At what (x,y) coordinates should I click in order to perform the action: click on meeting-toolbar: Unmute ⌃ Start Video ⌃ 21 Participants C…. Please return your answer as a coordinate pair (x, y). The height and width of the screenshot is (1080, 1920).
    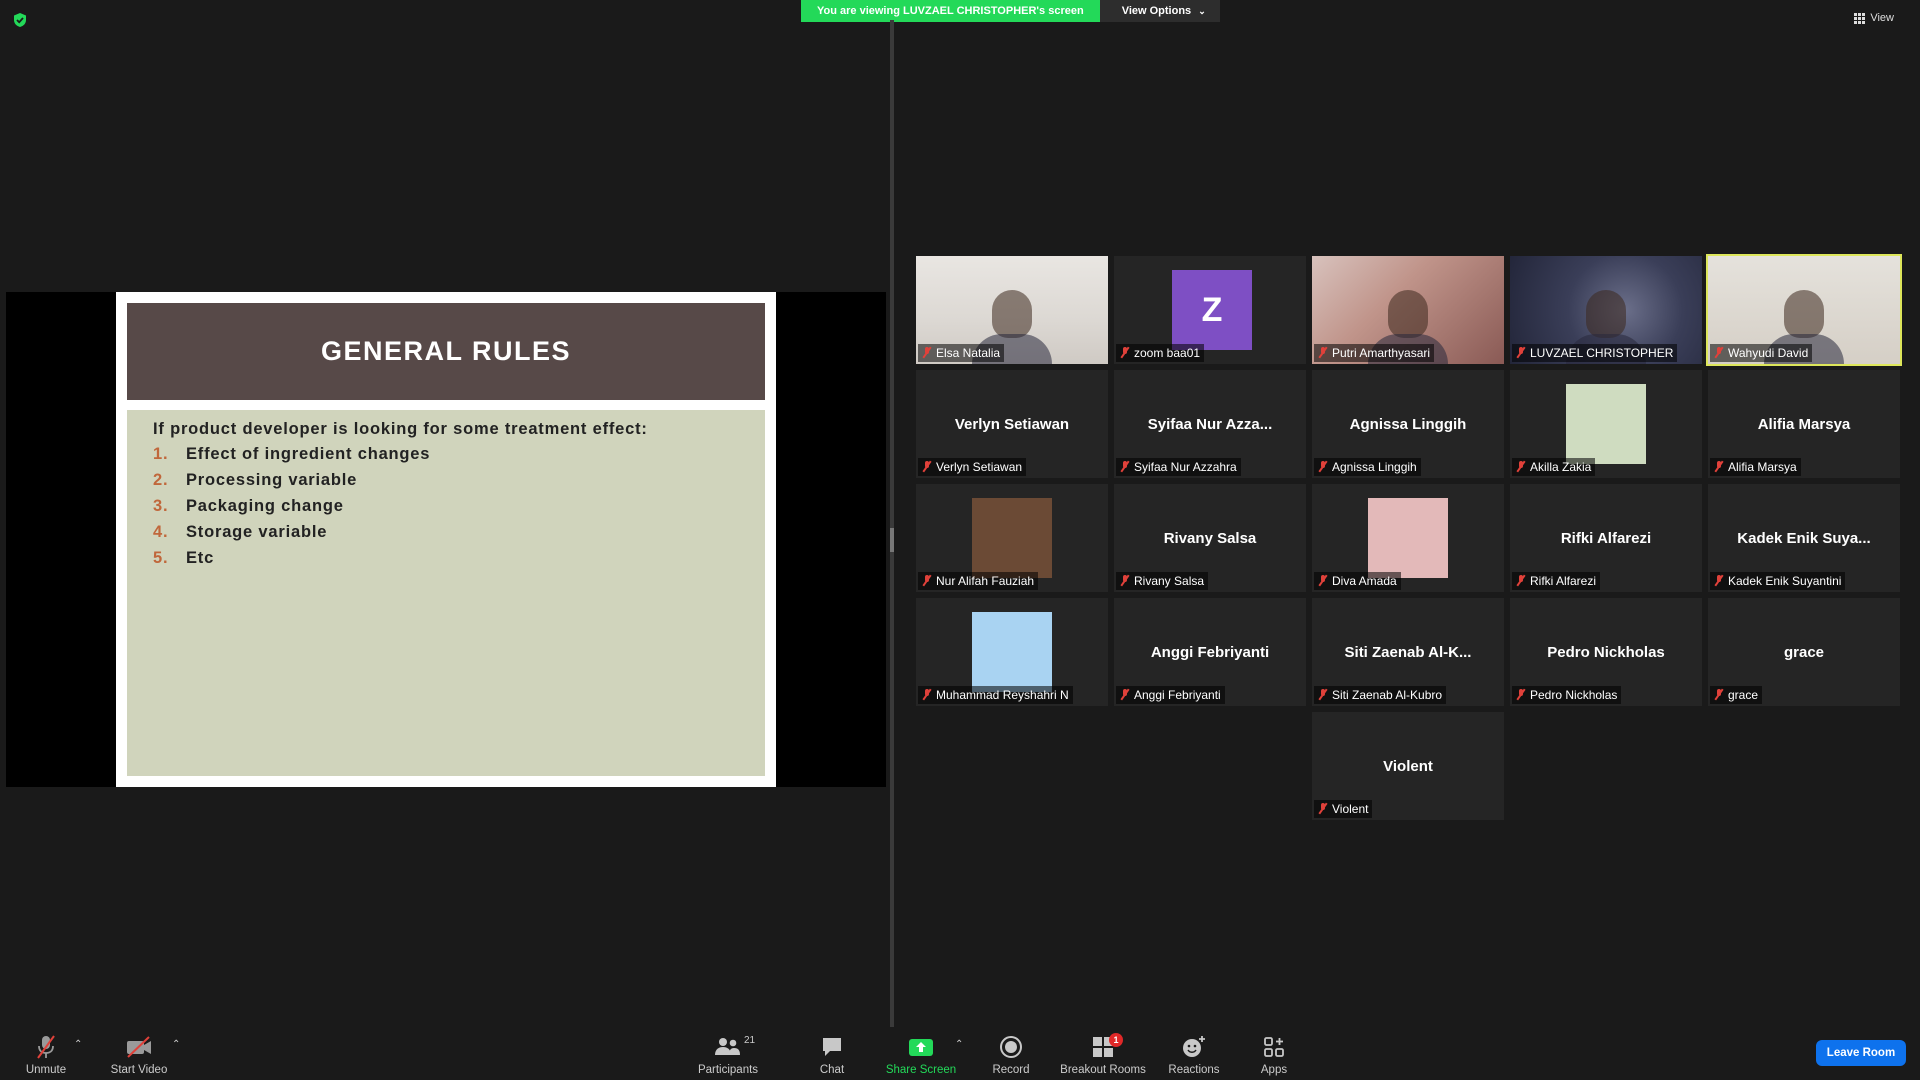
    Looking at the image, I should click on (960, 1053).